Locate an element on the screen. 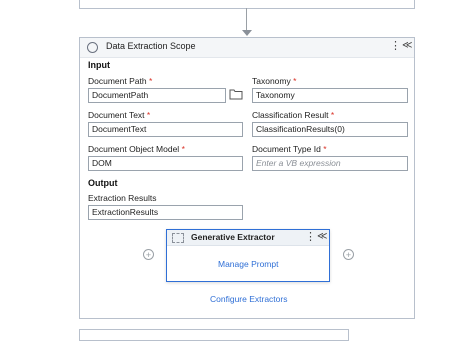  scope-more-options-icon: ⋮ is located at coordinates (395, 46).